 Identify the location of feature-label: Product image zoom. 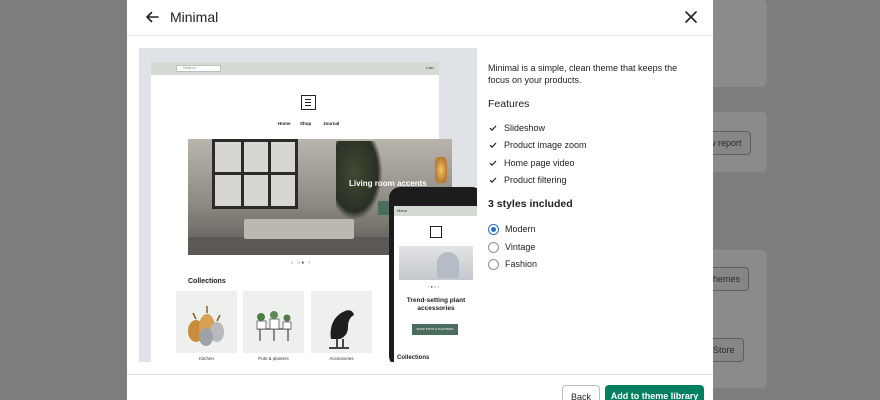
(545, 145).